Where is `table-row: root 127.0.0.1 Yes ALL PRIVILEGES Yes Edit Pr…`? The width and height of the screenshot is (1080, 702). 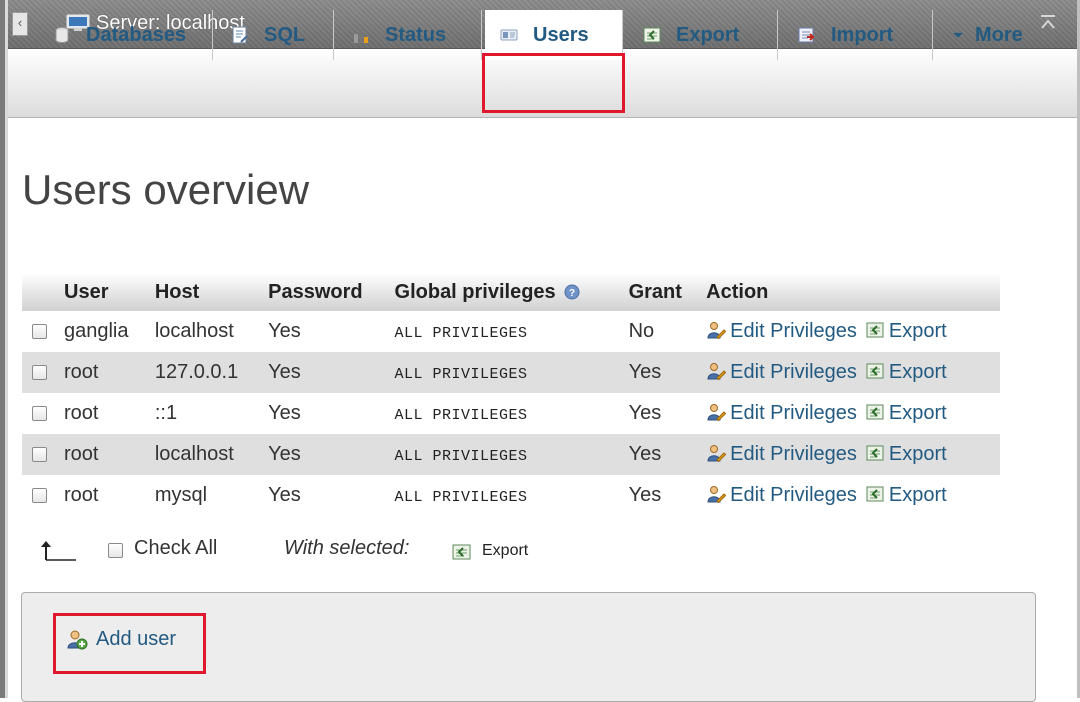
table-row: root 127.0.0.1 Yes ALL PRIVILEGES Yes Edit Pr… is located at coordinates (511, 372).